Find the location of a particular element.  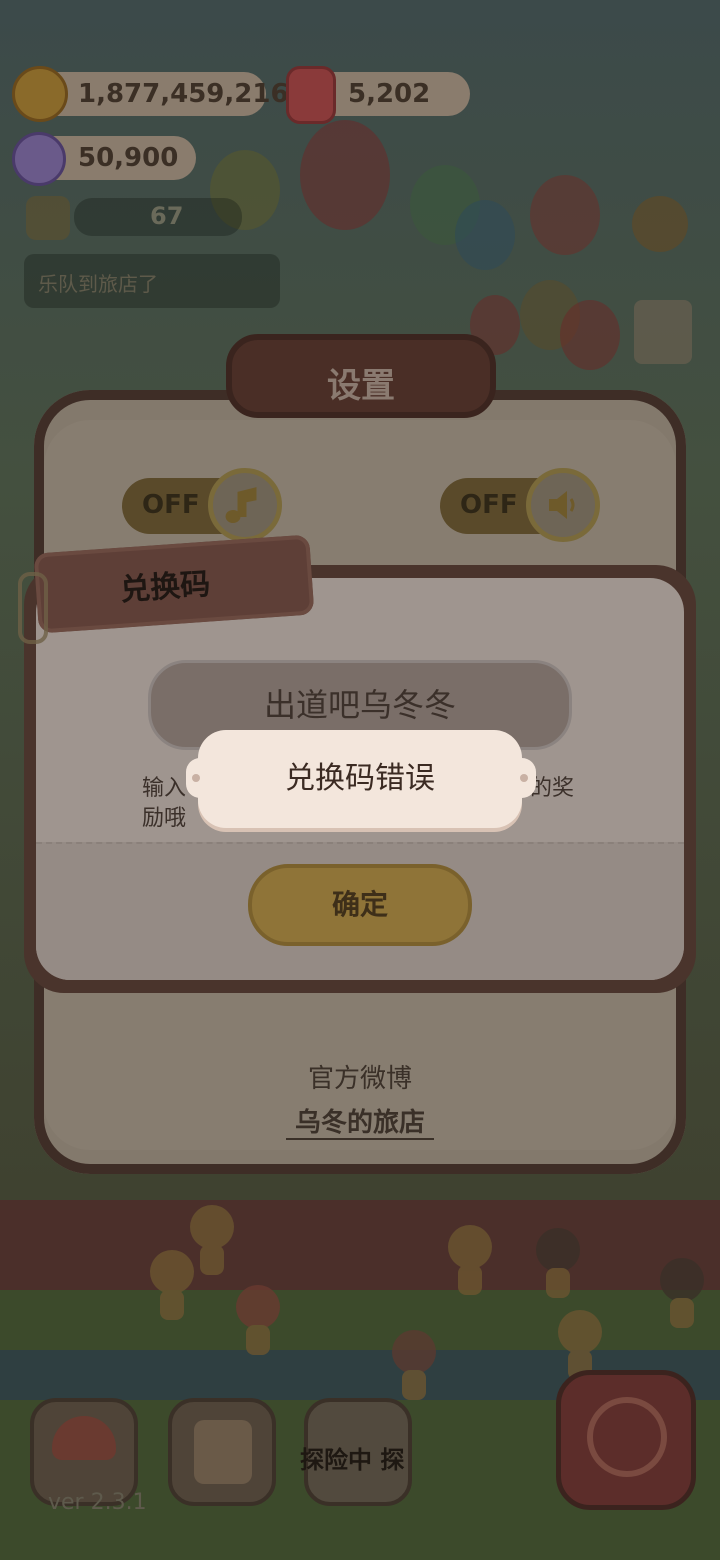

music-note-icon is located at coordinates (245, 505).